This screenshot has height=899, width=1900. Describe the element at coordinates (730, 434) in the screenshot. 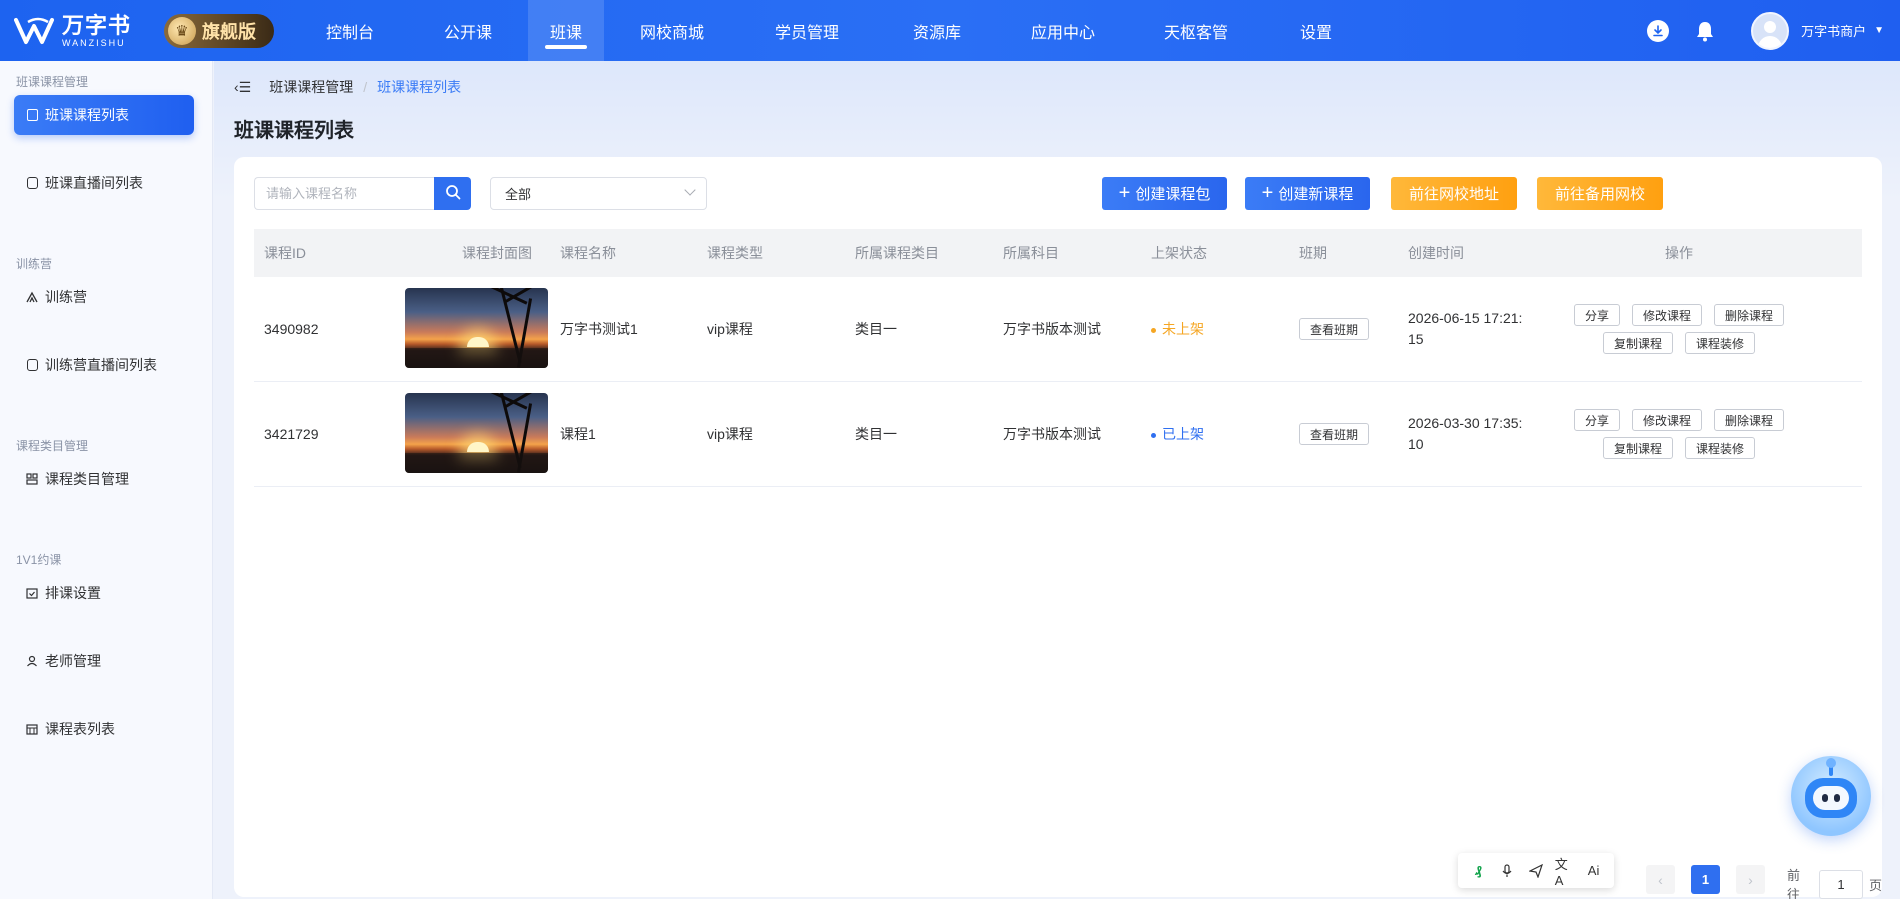

I see `course-type: vip课程` at that location.